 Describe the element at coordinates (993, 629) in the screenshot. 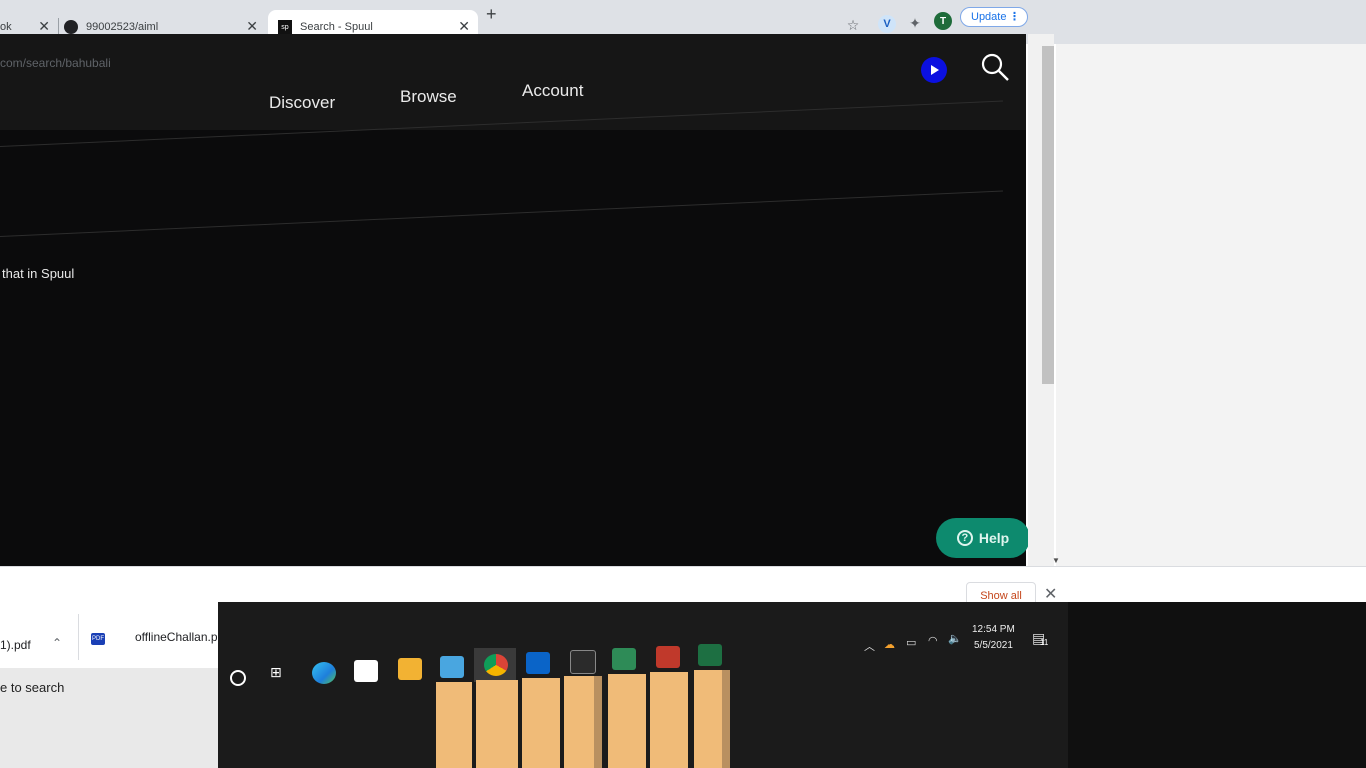

I see `clock-time: 12:54 PM` at that location.